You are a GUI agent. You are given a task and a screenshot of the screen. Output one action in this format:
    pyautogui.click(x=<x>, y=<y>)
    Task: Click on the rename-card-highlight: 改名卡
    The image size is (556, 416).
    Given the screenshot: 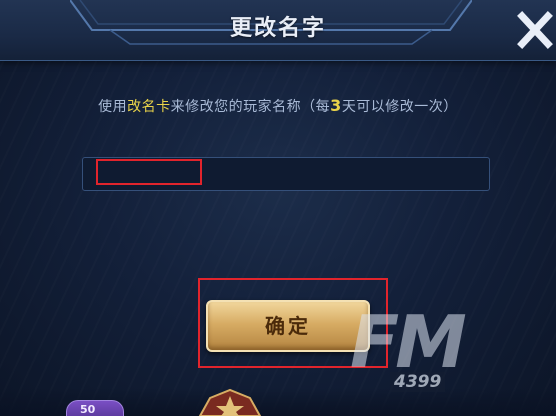 What is the action you would take?
    pyautogui.click(x=149, y=107)
    